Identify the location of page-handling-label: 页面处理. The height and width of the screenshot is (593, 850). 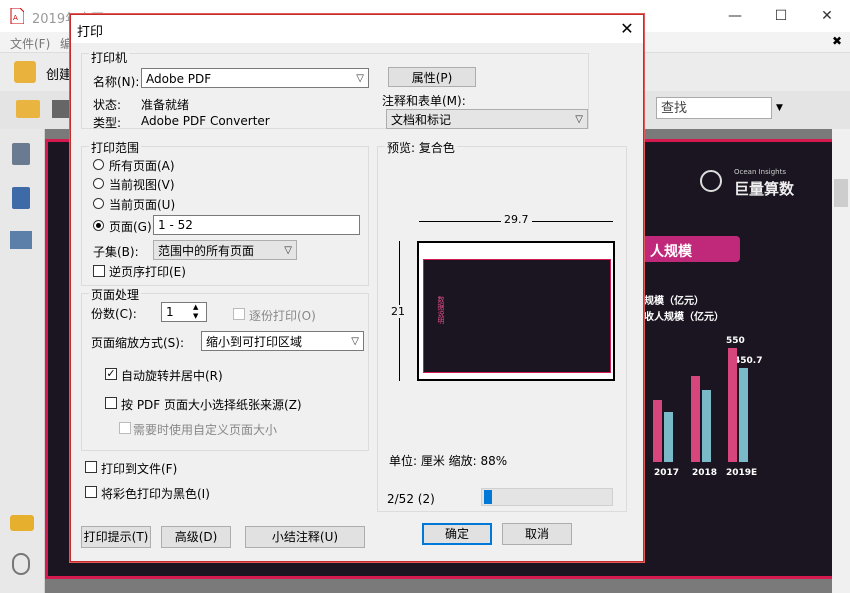
(115, 294).